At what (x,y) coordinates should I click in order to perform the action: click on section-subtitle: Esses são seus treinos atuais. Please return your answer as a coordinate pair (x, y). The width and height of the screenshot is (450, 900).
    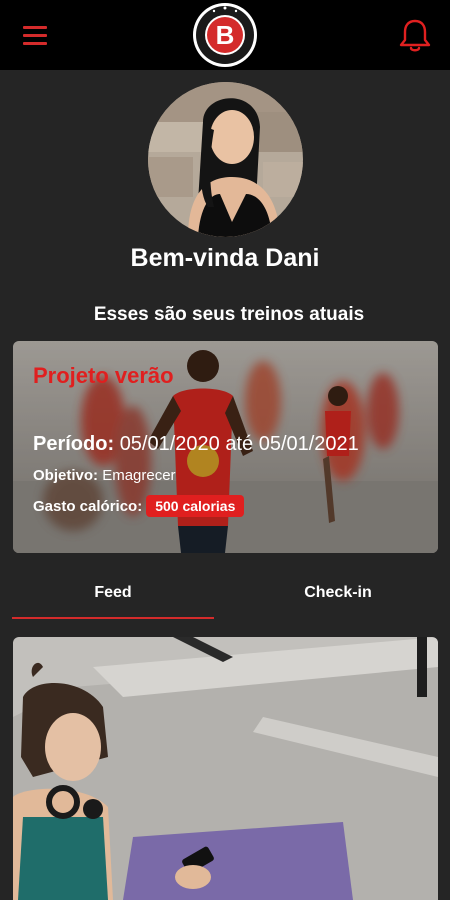
    Looking at the image, I should click on (229, 314).